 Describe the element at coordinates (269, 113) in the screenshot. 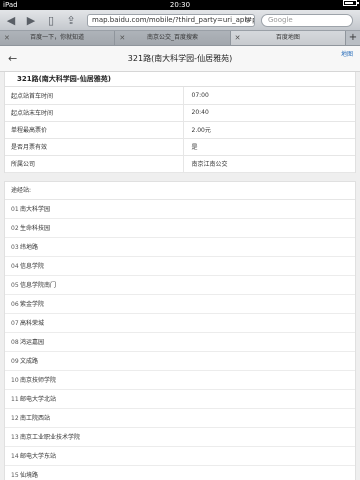

I see `info-value: 20:40` at that location.